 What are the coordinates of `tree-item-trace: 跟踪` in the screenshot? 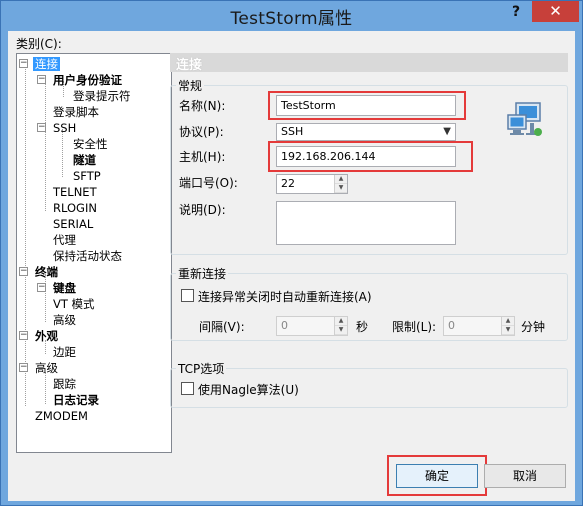 It's located at (64, 384).